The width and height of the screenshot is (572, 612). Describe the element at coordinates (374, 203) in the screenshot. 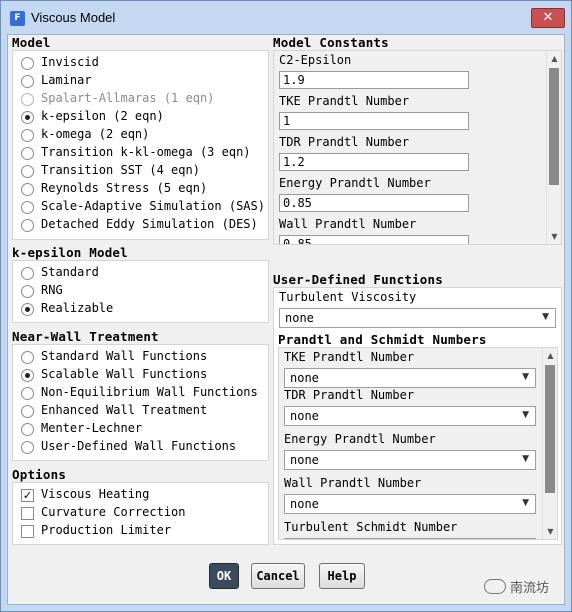

I see `energy-prandtl-input: 0.85` at that location.